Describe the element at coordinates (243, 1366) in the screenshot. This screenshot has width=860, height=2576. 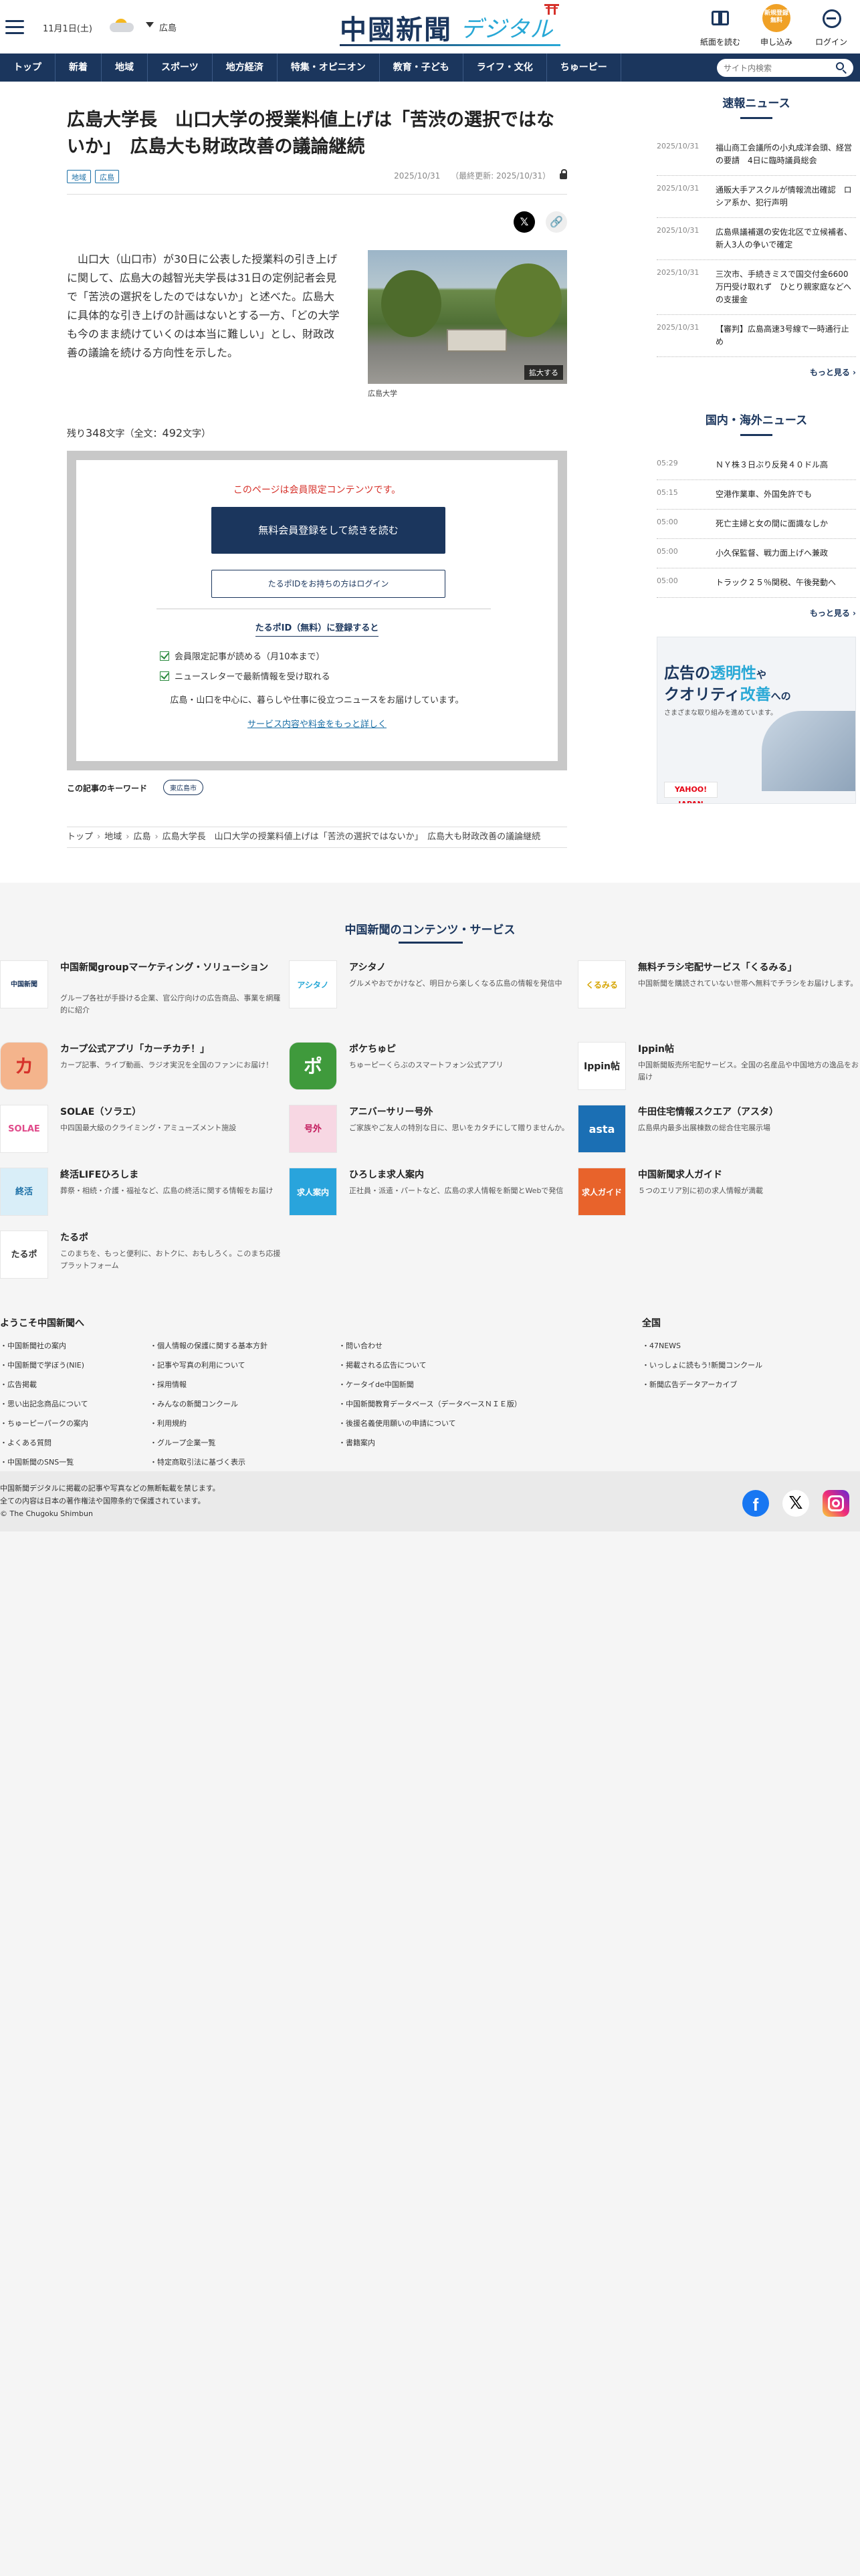
I see `footer-link: 記事や写真の利用について` at that location.